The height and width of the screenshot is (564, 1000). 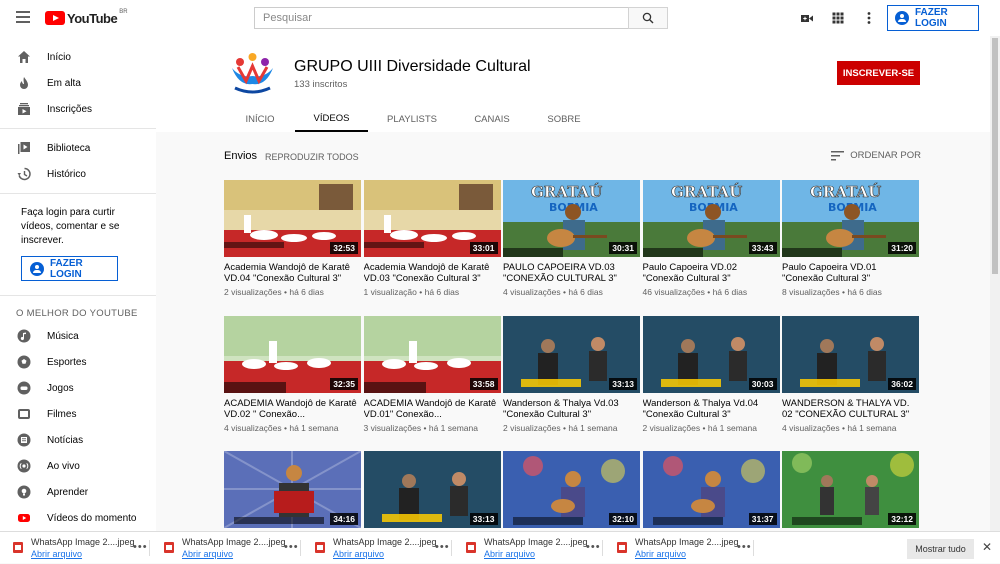 I want to click on search-input: Pesquisar, so click(x=441, y=18).